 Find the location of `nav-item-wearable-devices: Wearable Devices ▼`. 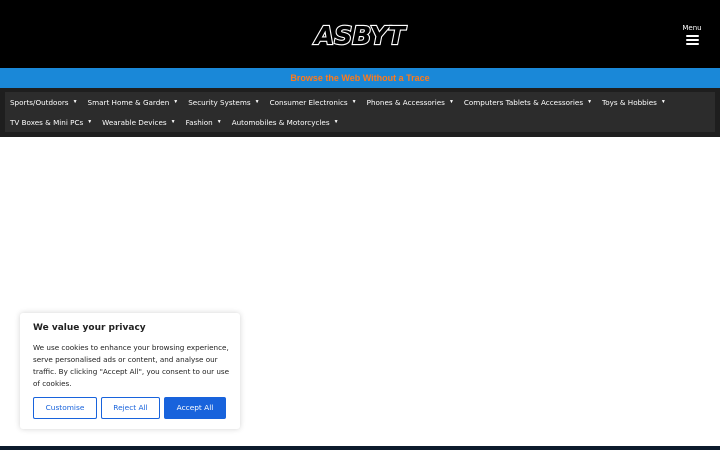

nav-item-wearable-devices: Wearable Devices ▼ is located at coordinates (138, 122).